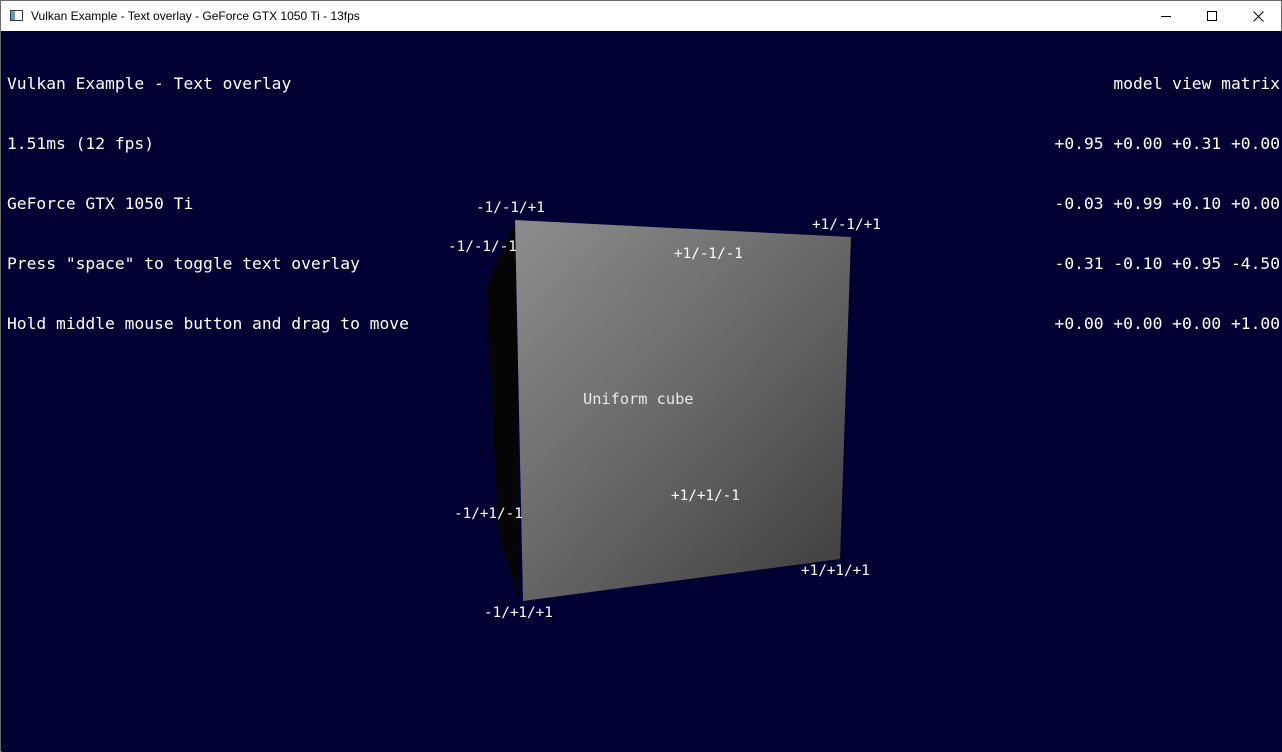 This screenshot has width=1282, height=752. Describe the element at coordinates (16, 15) in the screenshot. I see `app-window-icon` at that location.